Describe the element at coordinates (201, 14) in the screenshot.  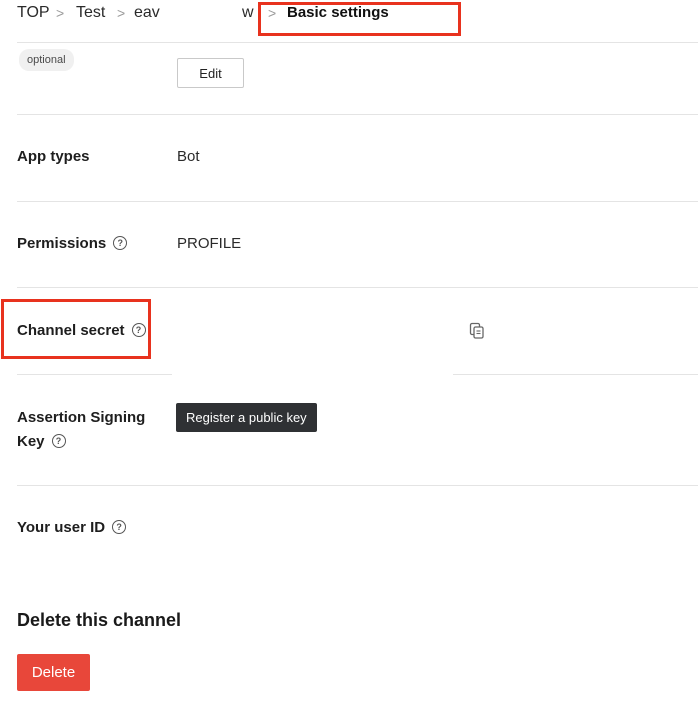
I see `redacted-area` at that location.